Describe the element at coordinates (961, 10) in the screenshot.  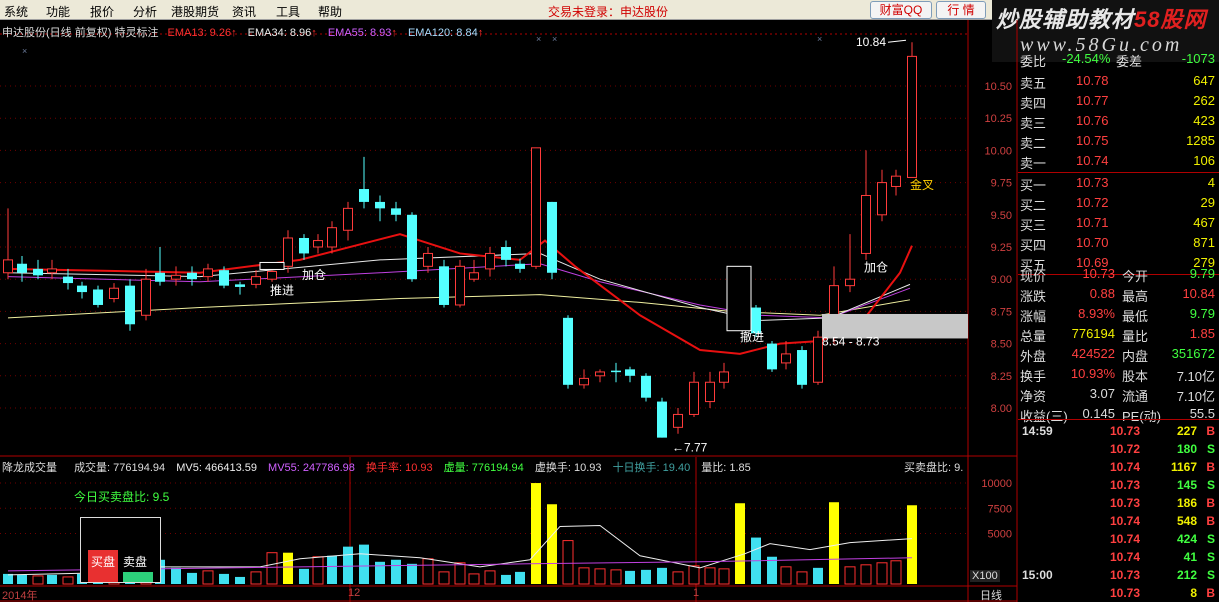
I see `market-button: 行 情` at that location.